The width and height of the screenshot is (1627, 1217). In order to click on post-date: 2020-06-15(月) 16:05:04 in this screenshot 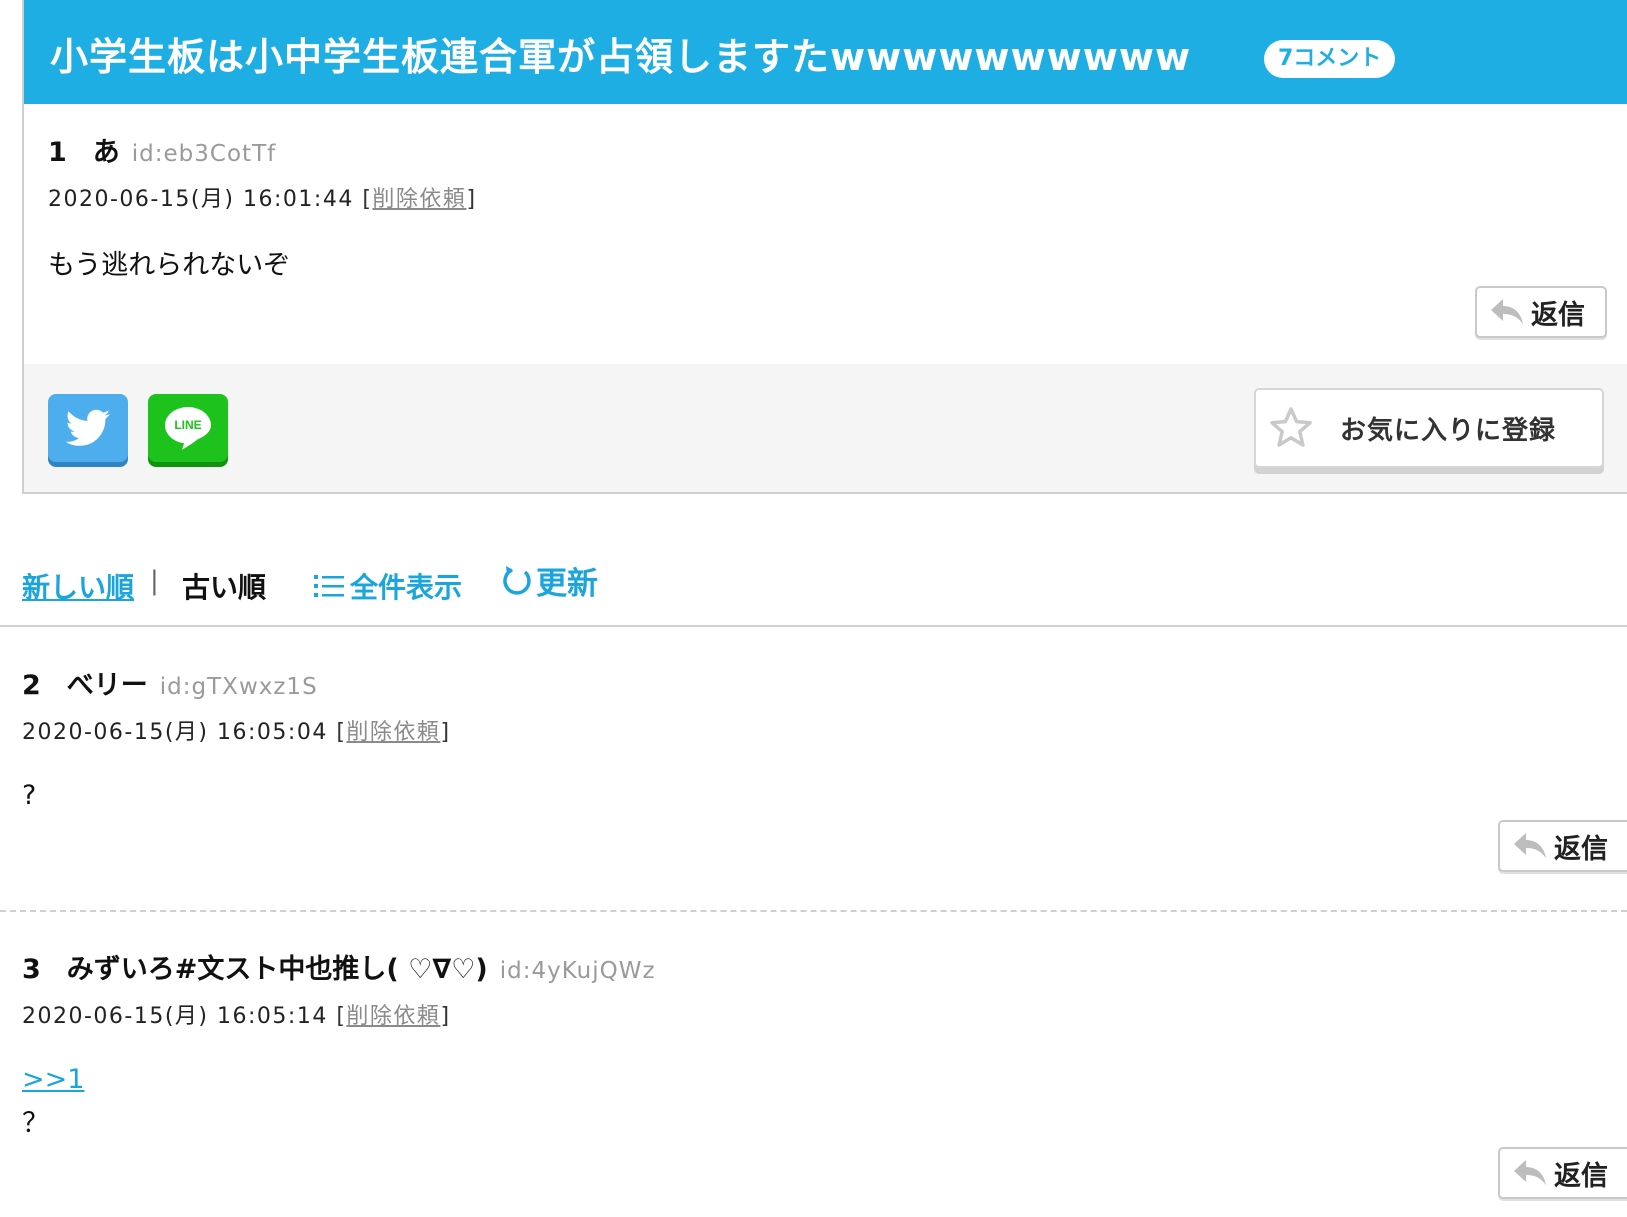, I will do `click(175, 732)`.